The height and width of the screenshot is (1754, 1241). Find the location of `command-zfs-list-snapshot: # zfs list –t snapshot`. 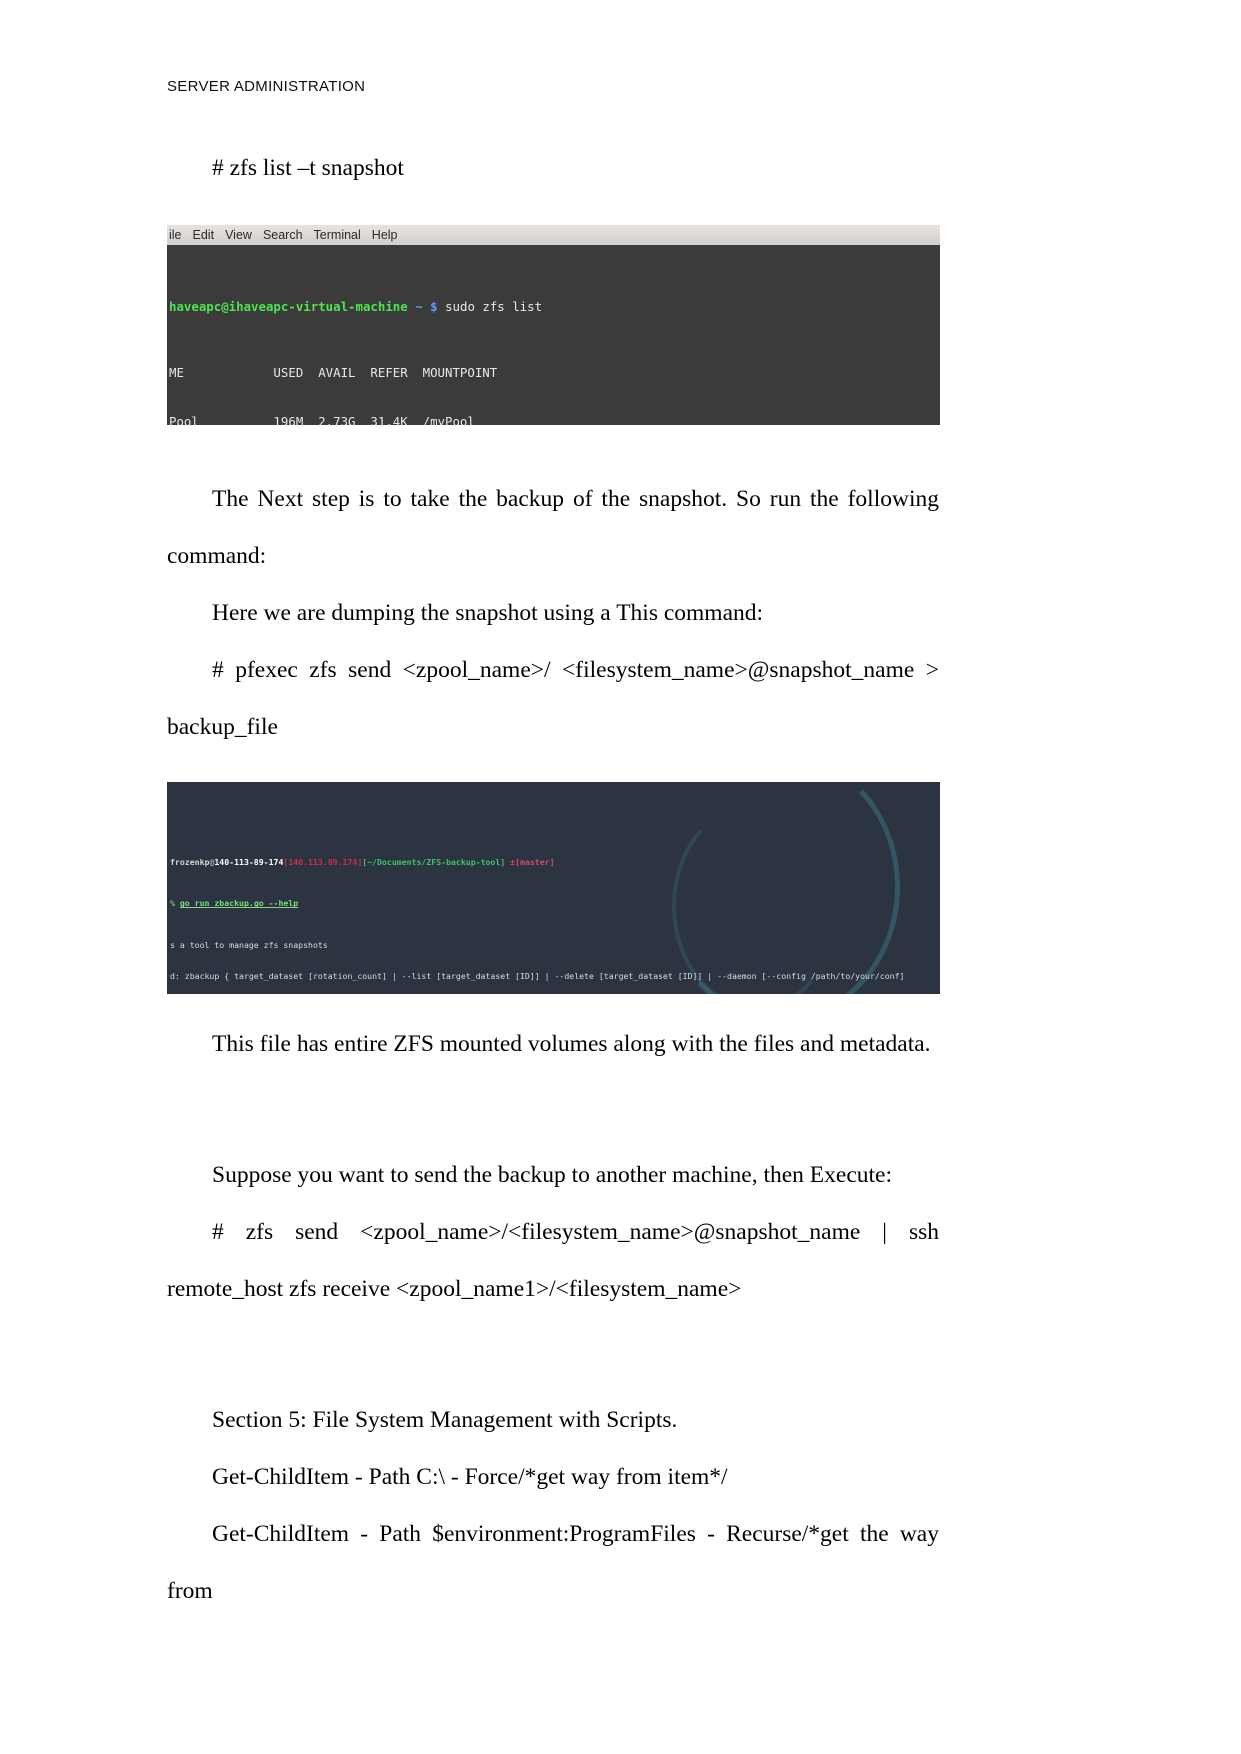

command-zfs-list-snapshot: # zfs list –t snapshot is located at coordinates (308, 168).